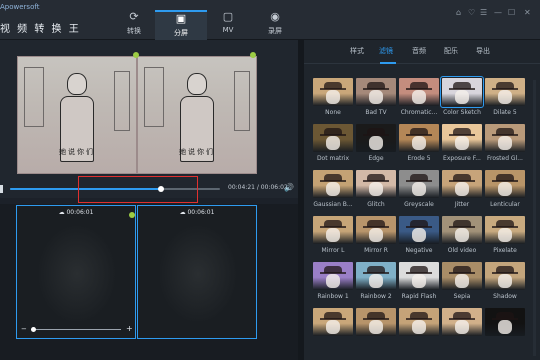 The width and height of the screenshot is (540, 360). Describe the element at coordinates (498, 12) in the screenshot. I see `minimize-icon: —` at that location.